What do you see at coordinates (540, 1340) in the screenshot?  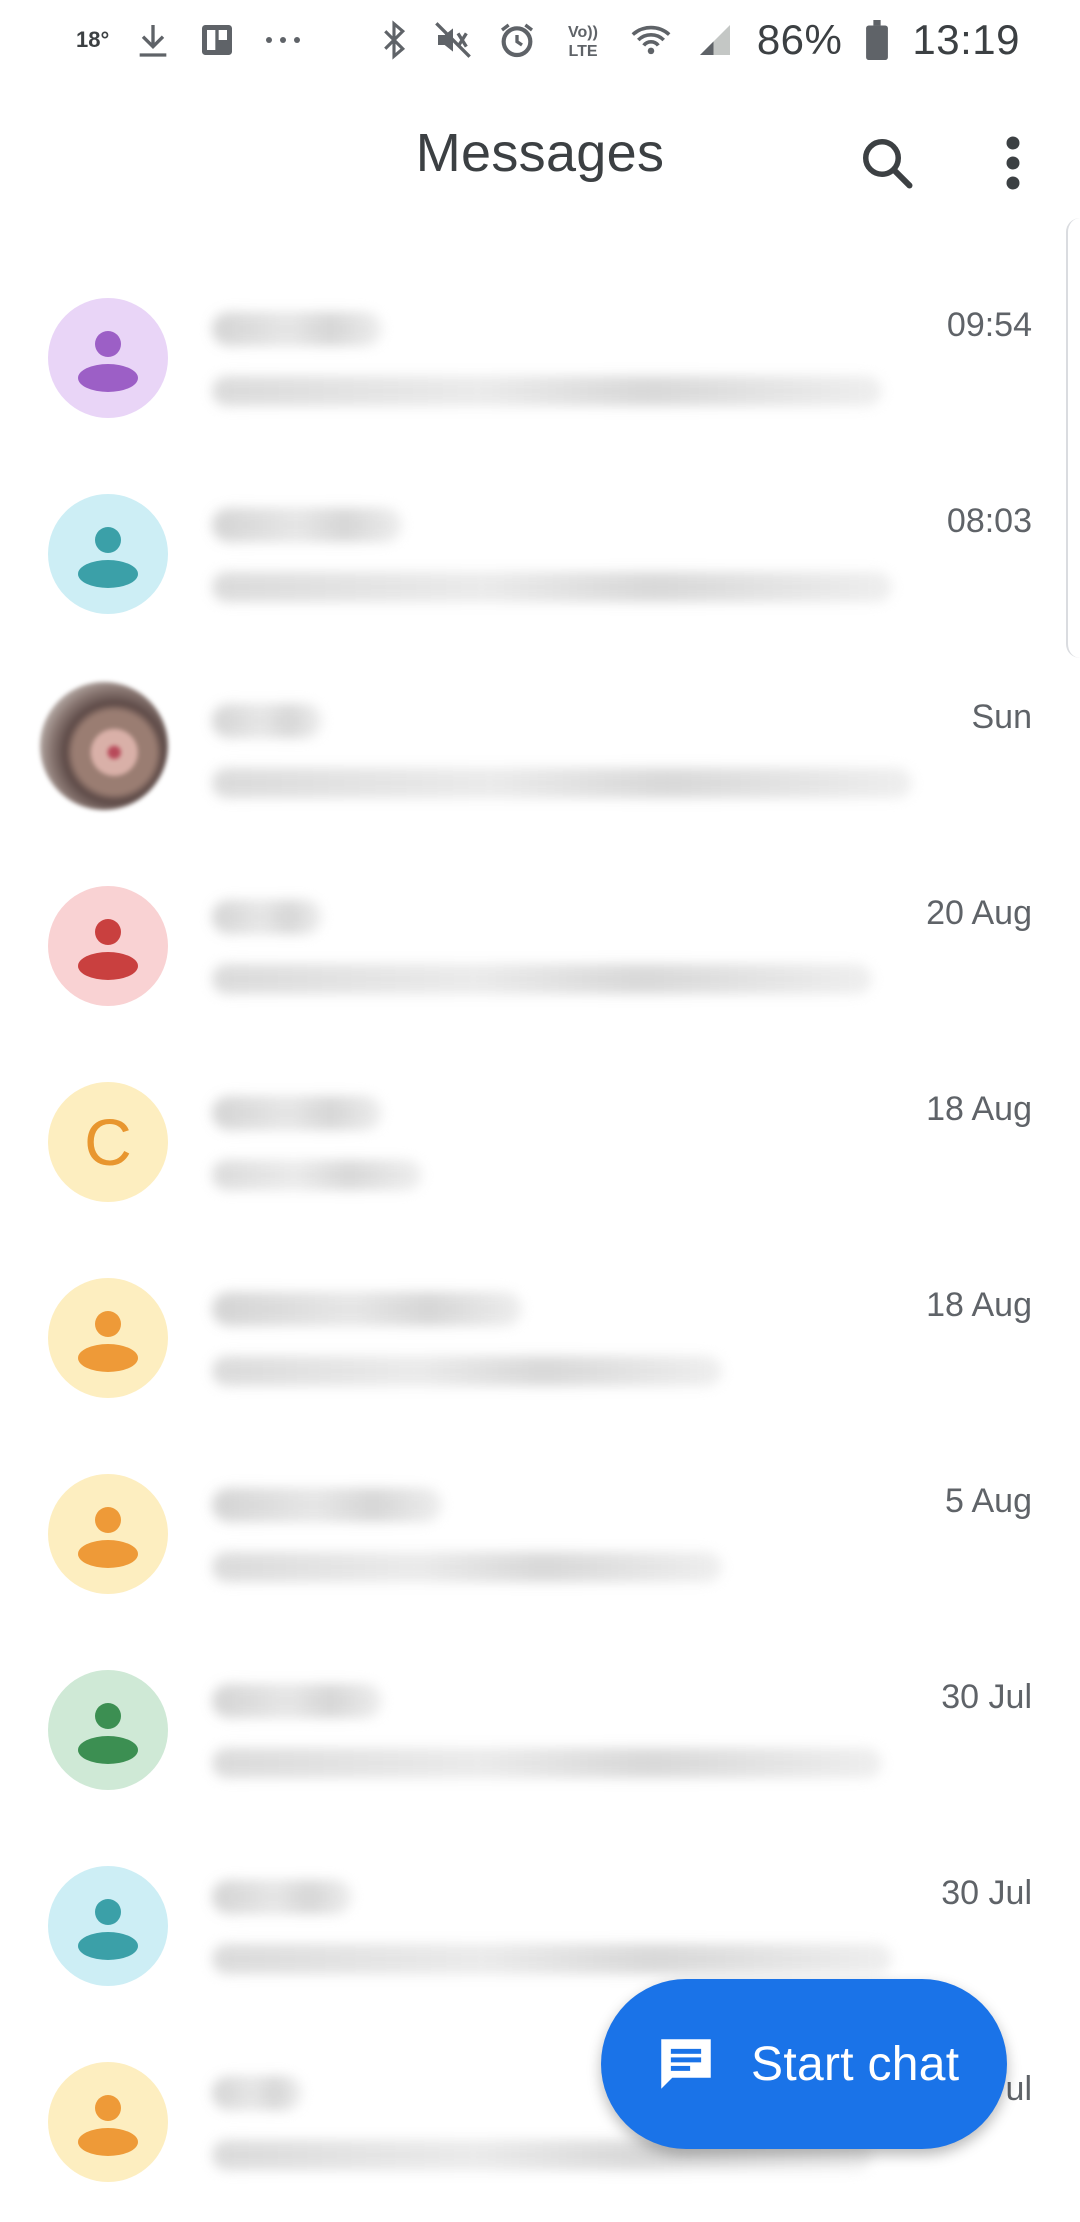 I see `conversation-item: 18 Aug` at bounding box center [540, 1340].